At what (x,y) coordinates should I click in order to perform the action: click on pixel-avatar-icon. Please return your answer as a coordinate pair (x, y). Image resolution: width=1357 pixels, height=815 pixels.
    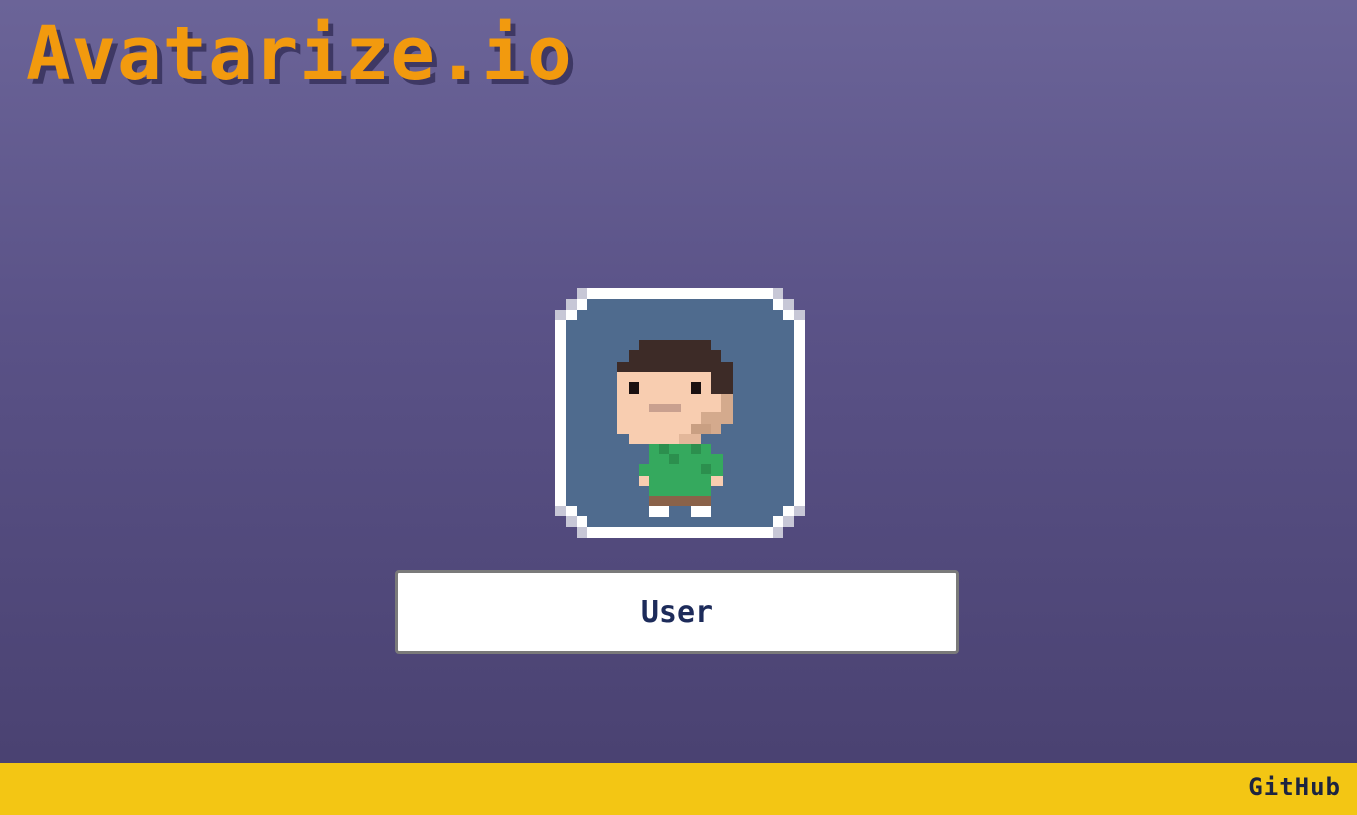
    Looking at the image, I should click on (680, 413).